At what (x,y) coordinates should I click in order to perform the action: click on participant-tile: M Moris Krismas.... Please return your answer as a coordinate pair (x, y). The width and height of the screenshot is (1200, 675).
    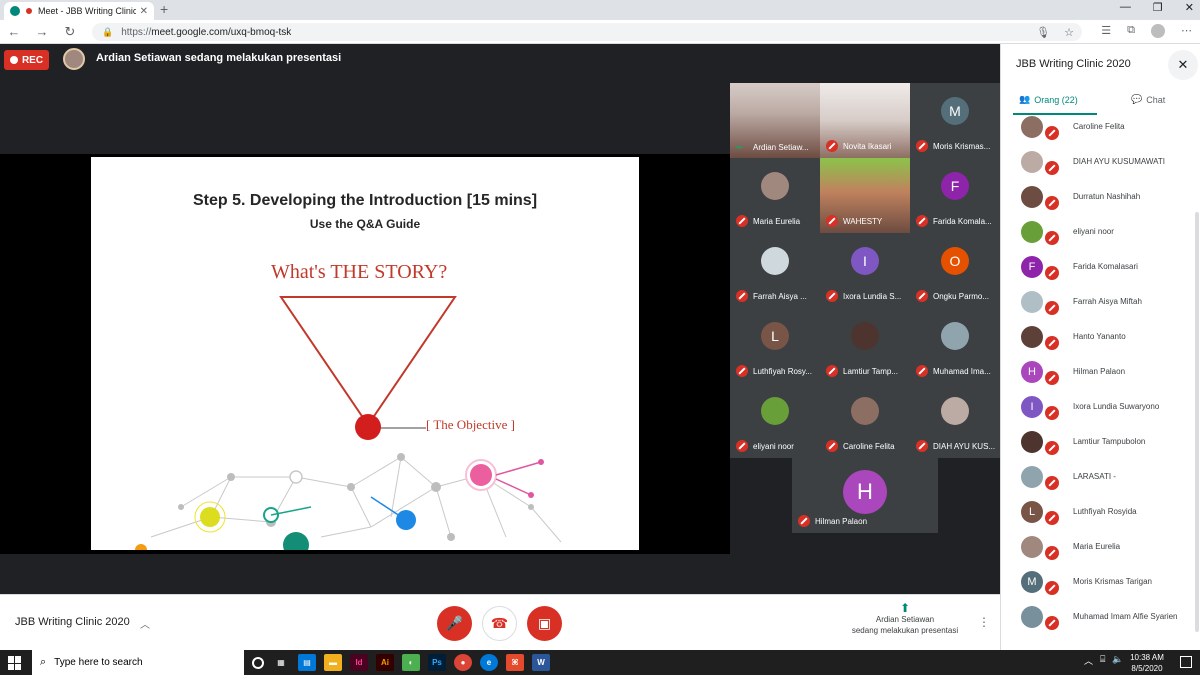
    Looking at the image, I should click on (955, 120).